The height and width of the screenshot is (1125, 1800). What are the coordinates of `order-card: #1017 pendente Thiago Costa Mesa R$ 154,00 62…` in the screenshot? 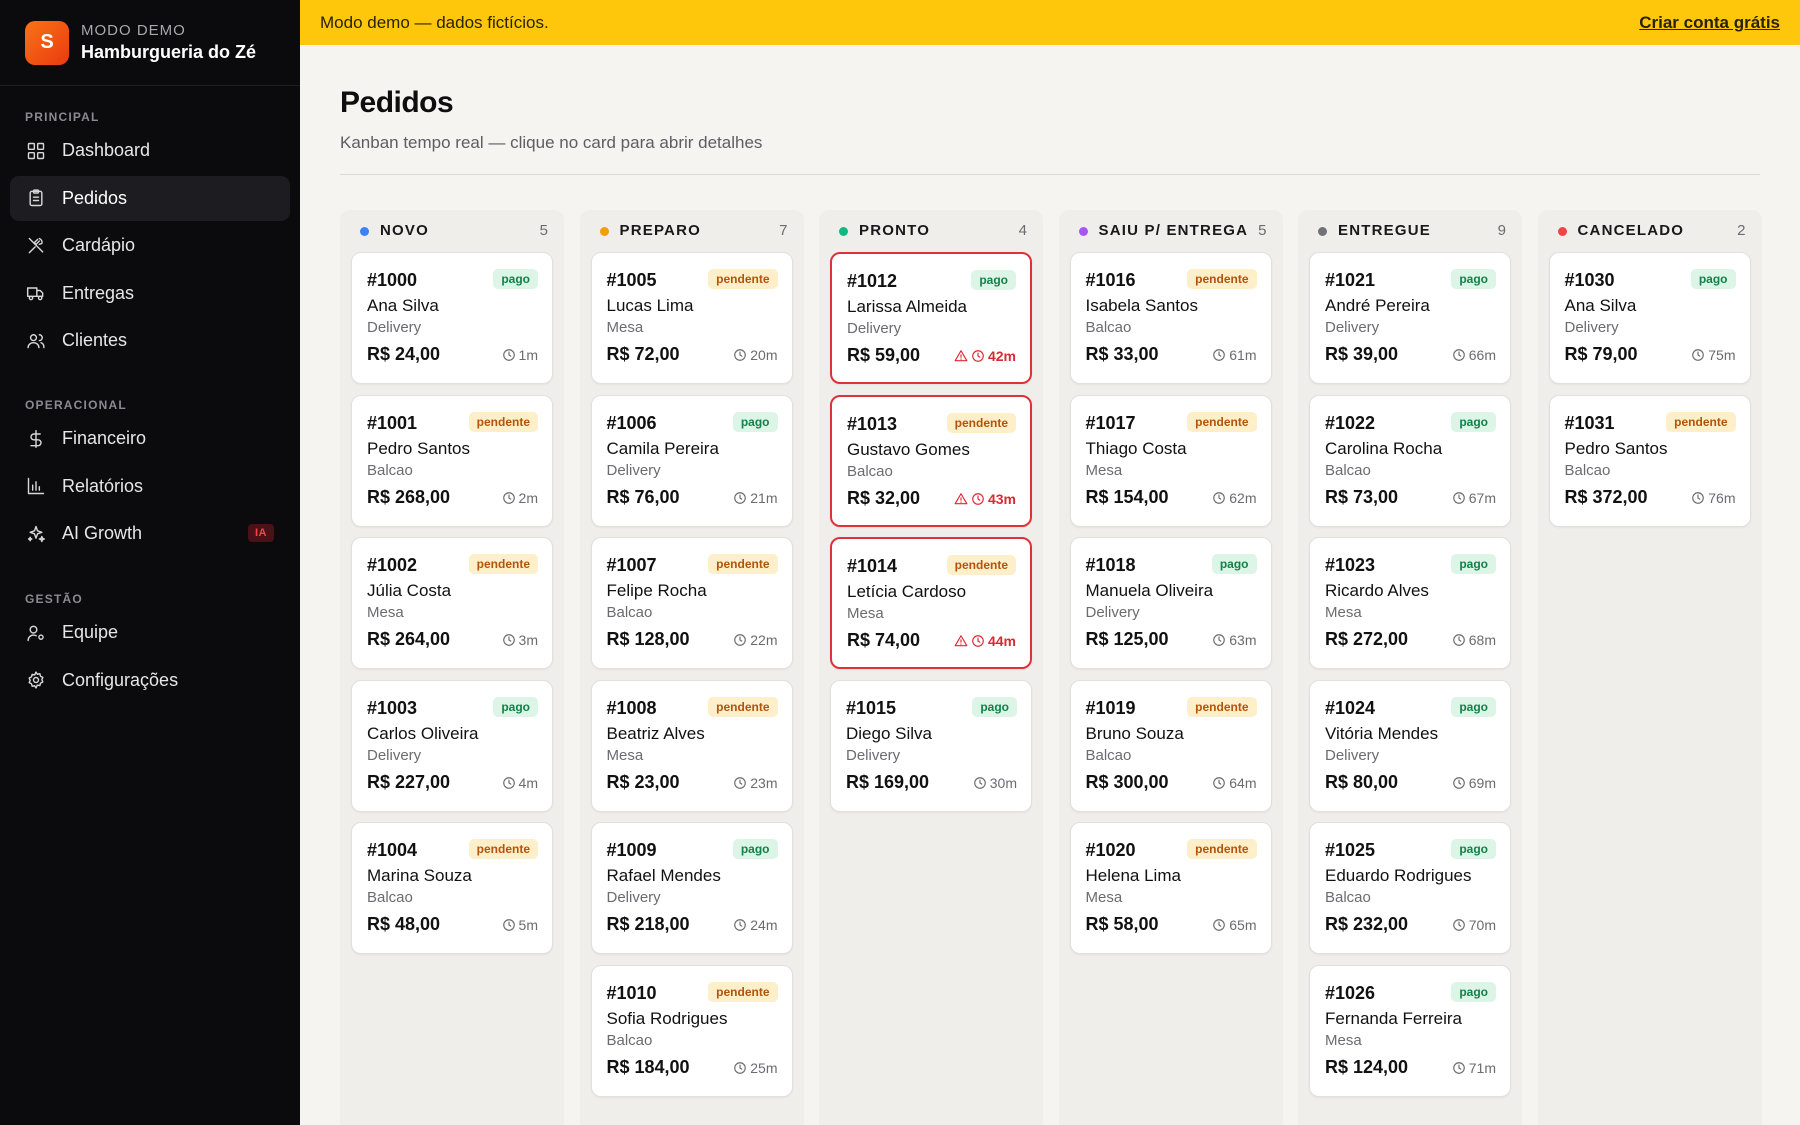 It's located at (1170, 460).